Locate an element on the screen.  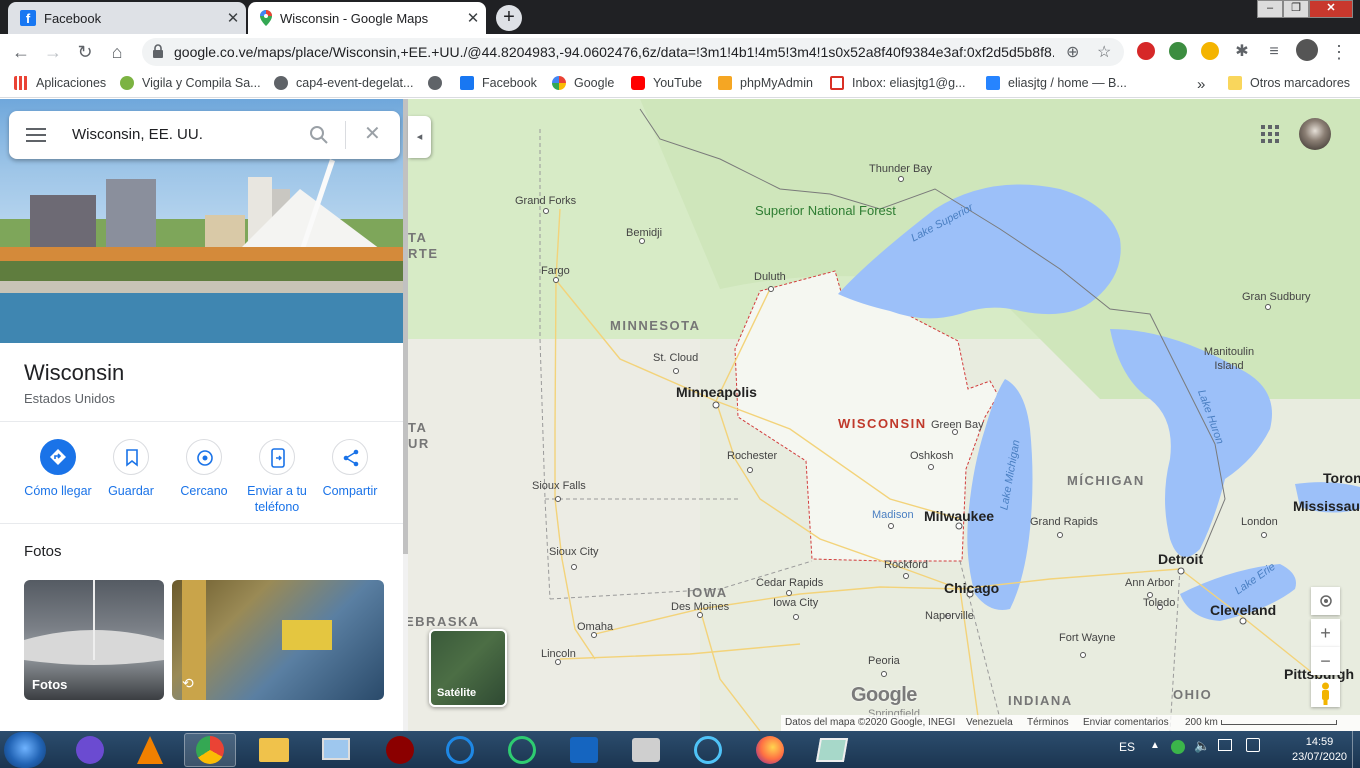
city-label: Toledo is located at coordinates (1159, 603).